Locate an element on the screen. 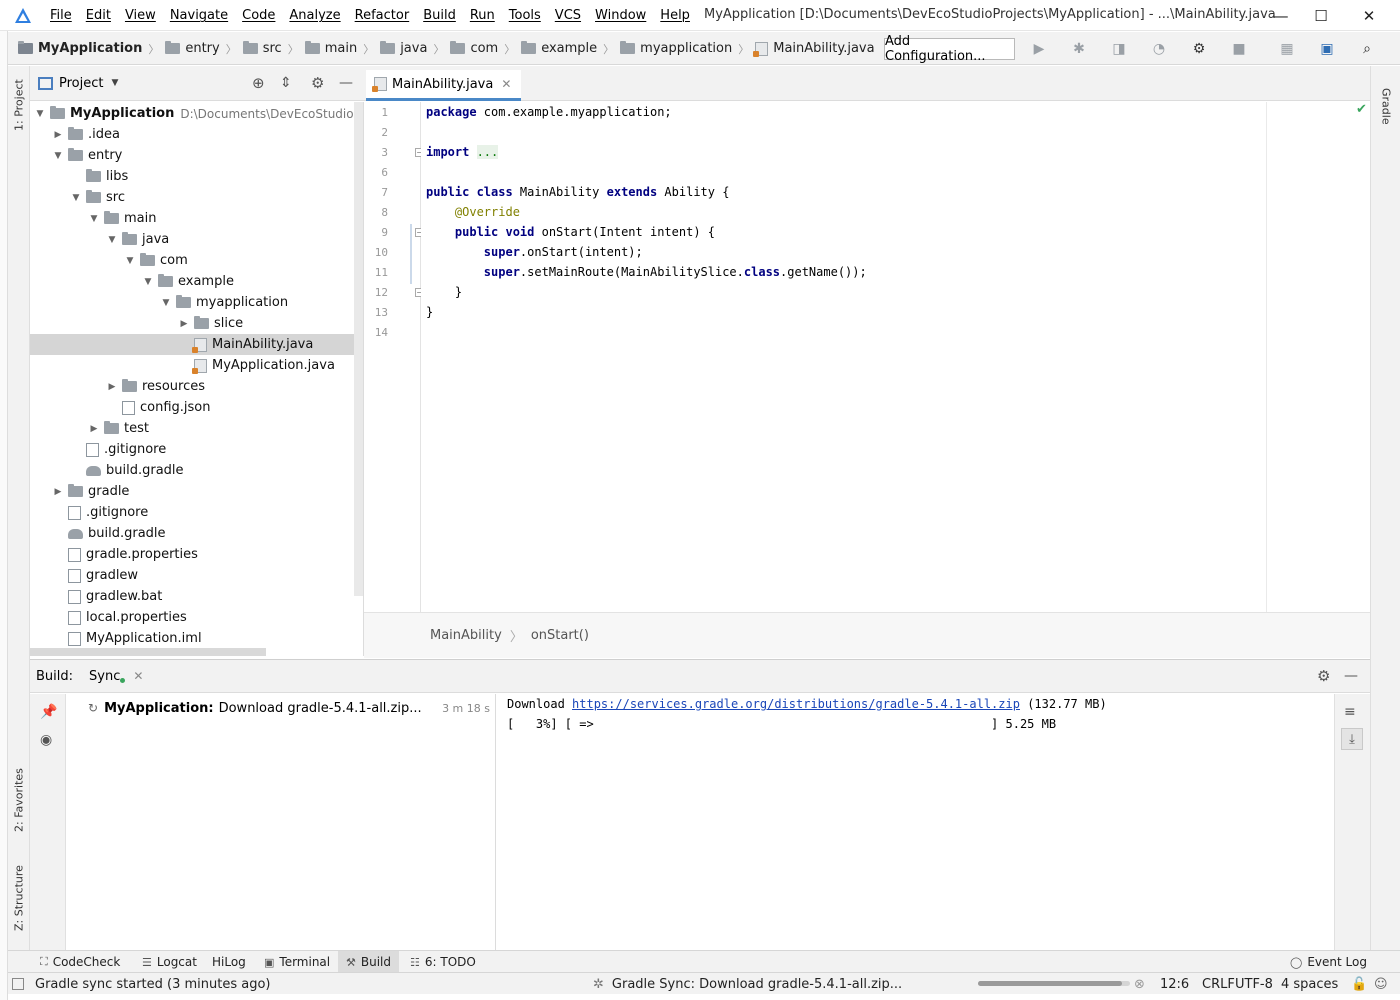  caret-position: 12:6 is located at coordinates (1174, 984).